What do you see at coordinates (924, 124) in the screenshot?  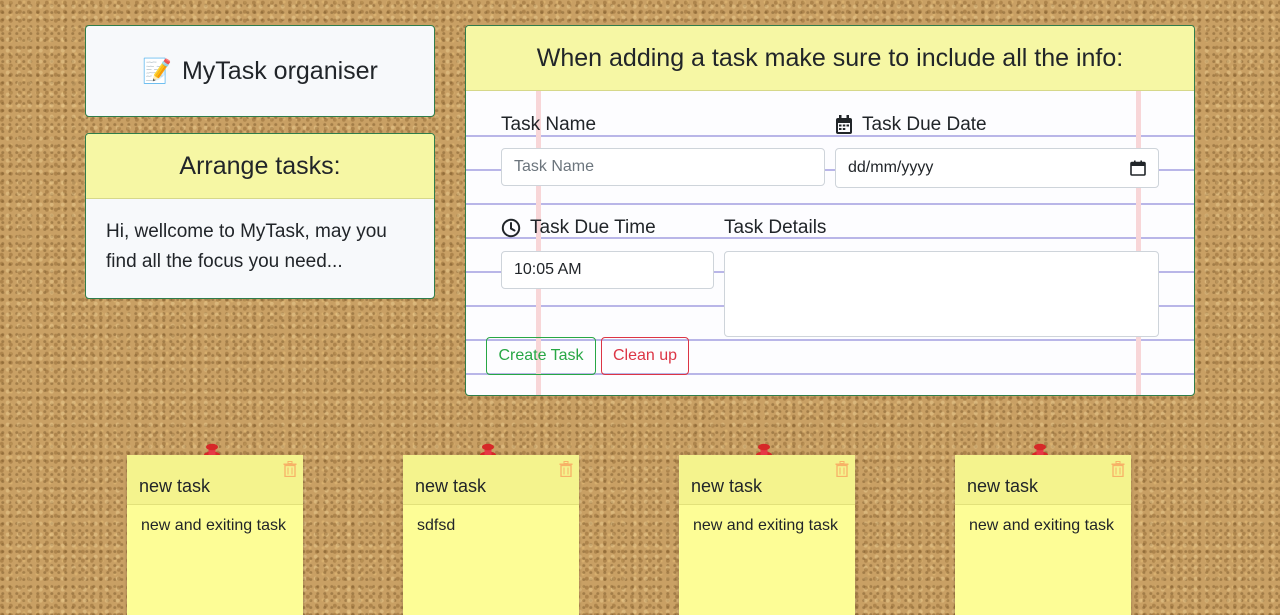 I see `due-date-label-text: Task Due Date` at bounding box center [924, 124].